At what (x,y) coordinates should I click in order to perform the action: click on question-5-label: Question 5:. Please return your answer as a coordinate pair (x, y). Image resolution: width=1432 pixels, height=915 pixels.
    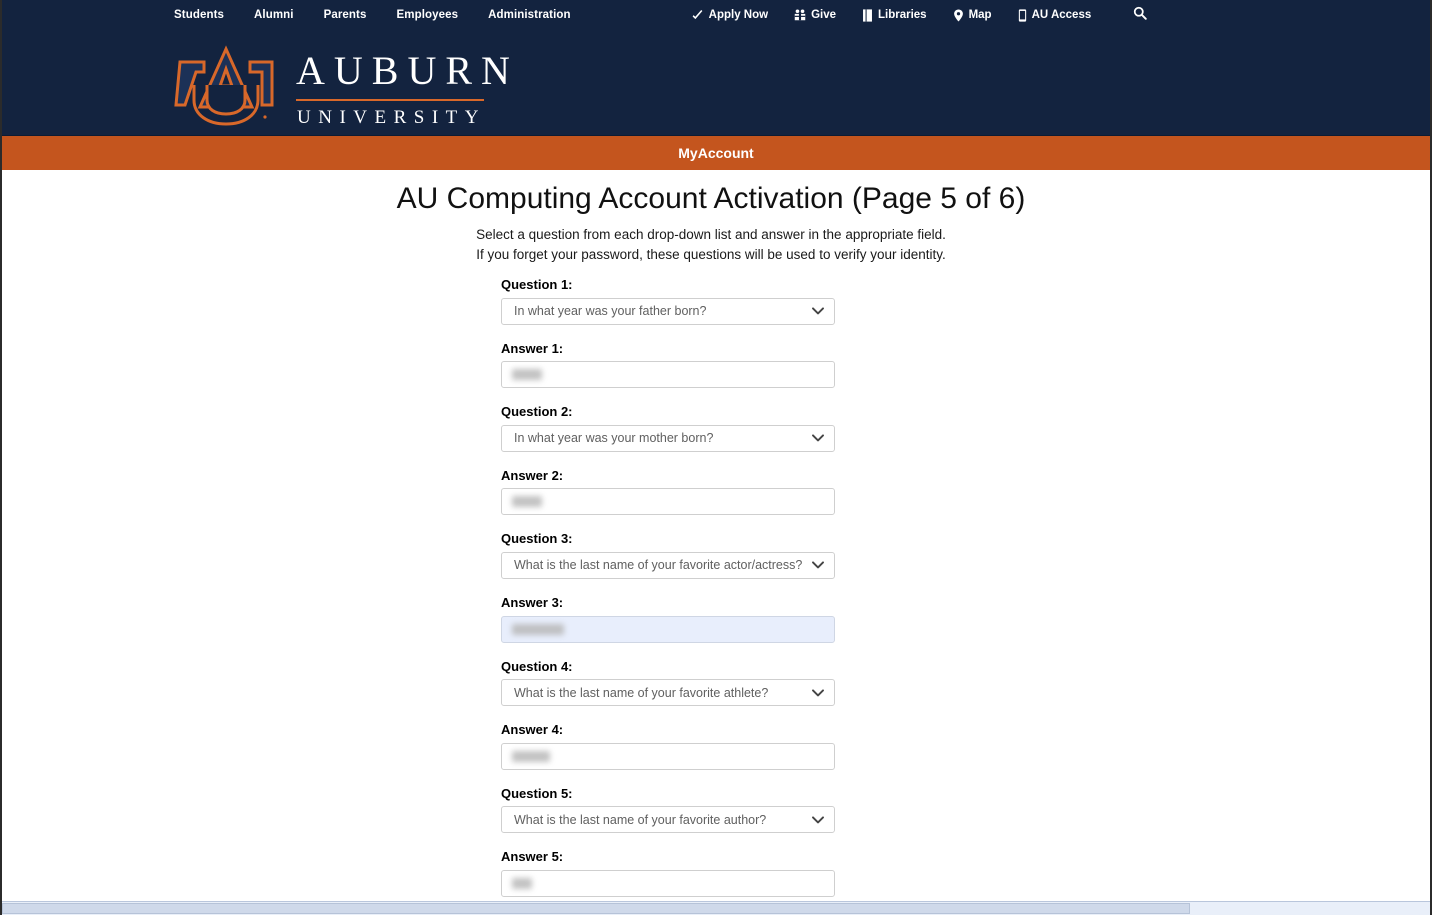
    Looking at the image, I should click on (537, 793).